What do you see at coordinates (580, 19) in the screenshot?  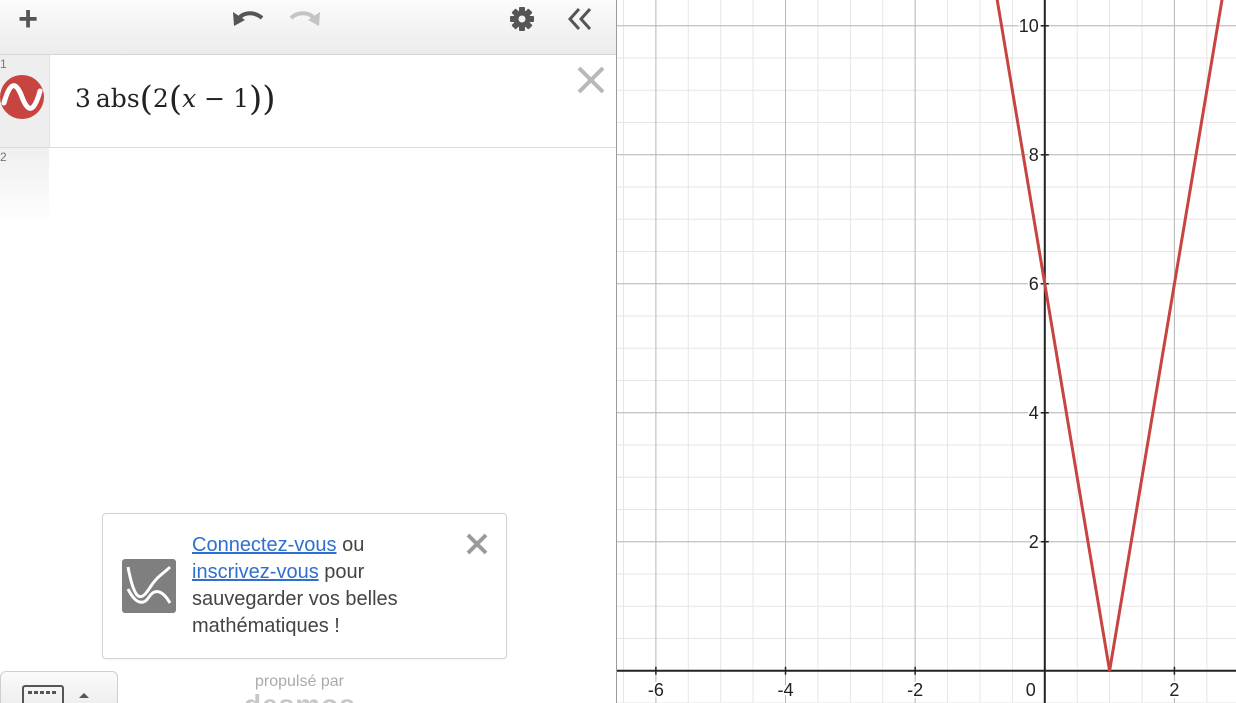 I see `double-chevron-left-icon` at bounding box center [580, 19].